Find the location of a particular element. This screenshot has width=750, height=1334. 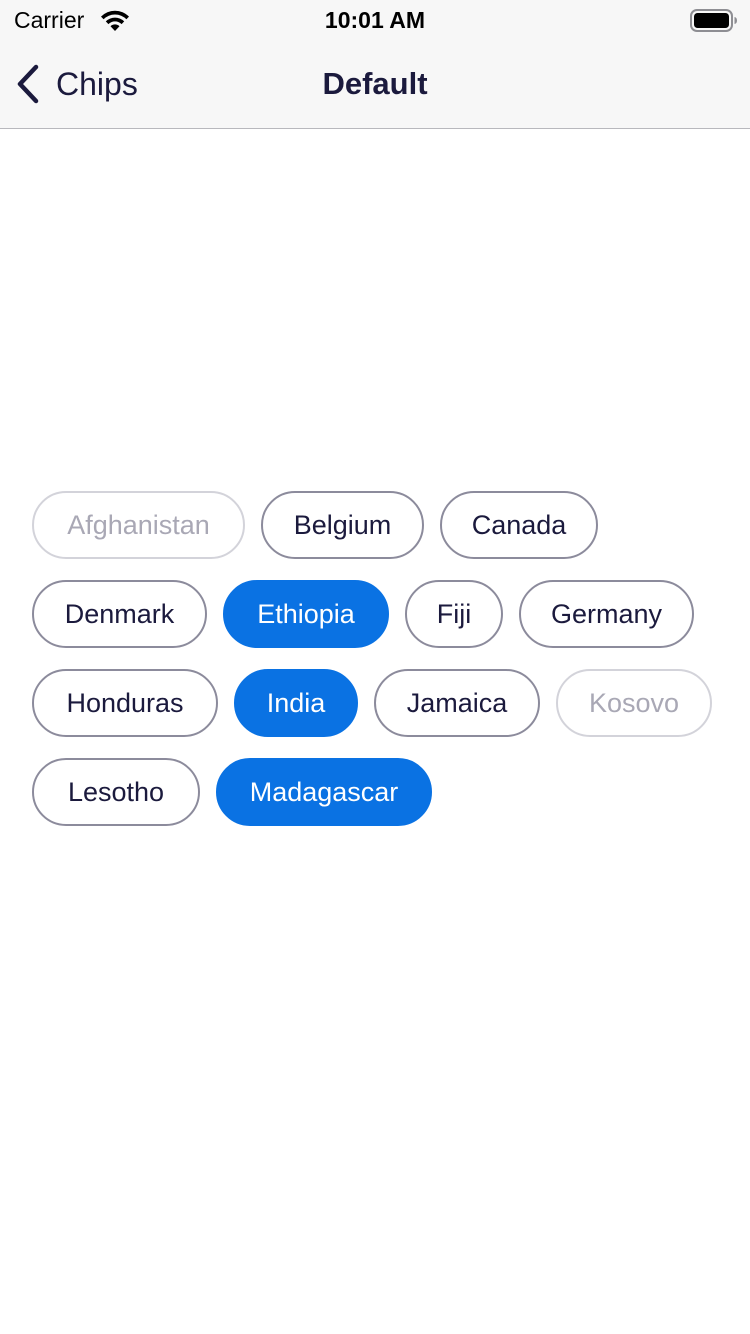

chip-germany: Germany is located at coordinates (606, 614).